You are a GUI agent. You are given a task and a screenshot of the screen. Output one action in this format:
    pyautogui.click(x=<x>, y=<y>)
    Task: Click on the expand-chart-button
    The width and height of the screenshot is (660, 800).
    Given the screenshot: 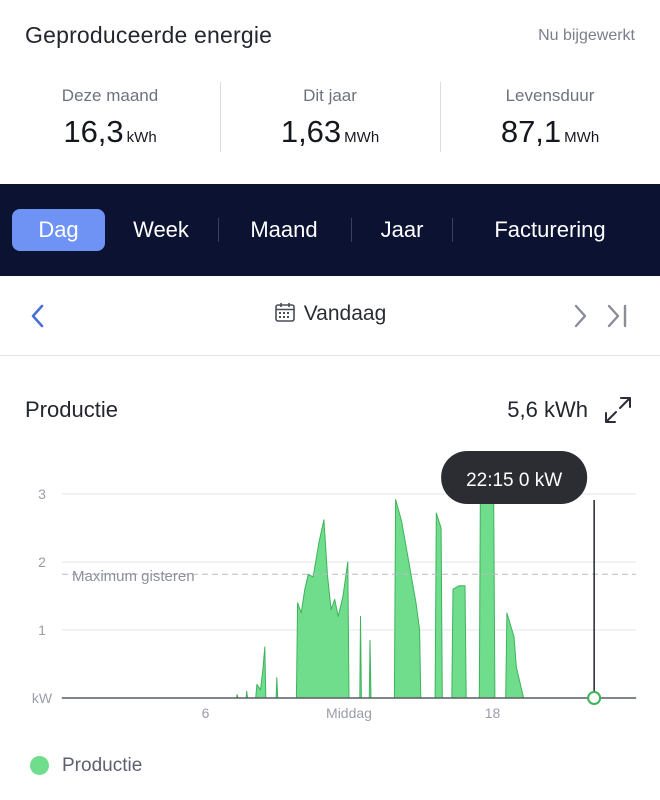 What is the action you would take?
    pyautogui.click(x=618, y=410)
    